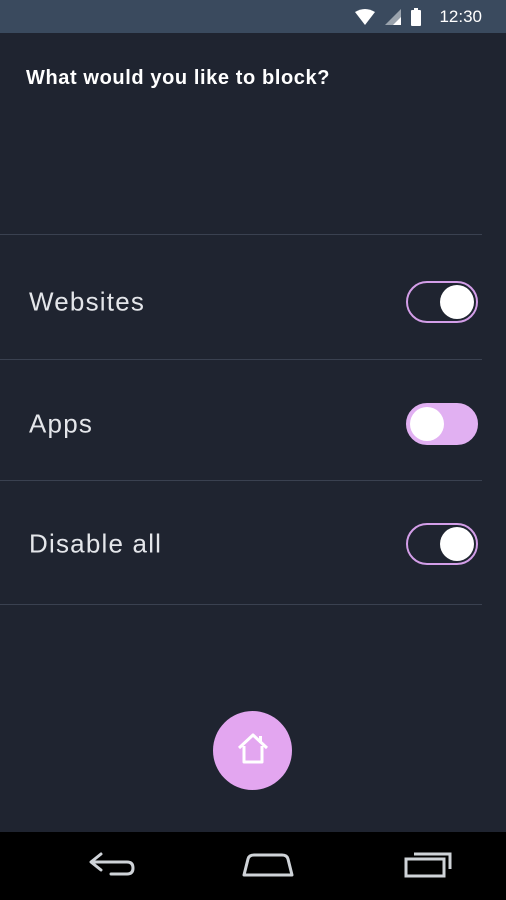  I want to click on home-fab-button, so click(252, 750).